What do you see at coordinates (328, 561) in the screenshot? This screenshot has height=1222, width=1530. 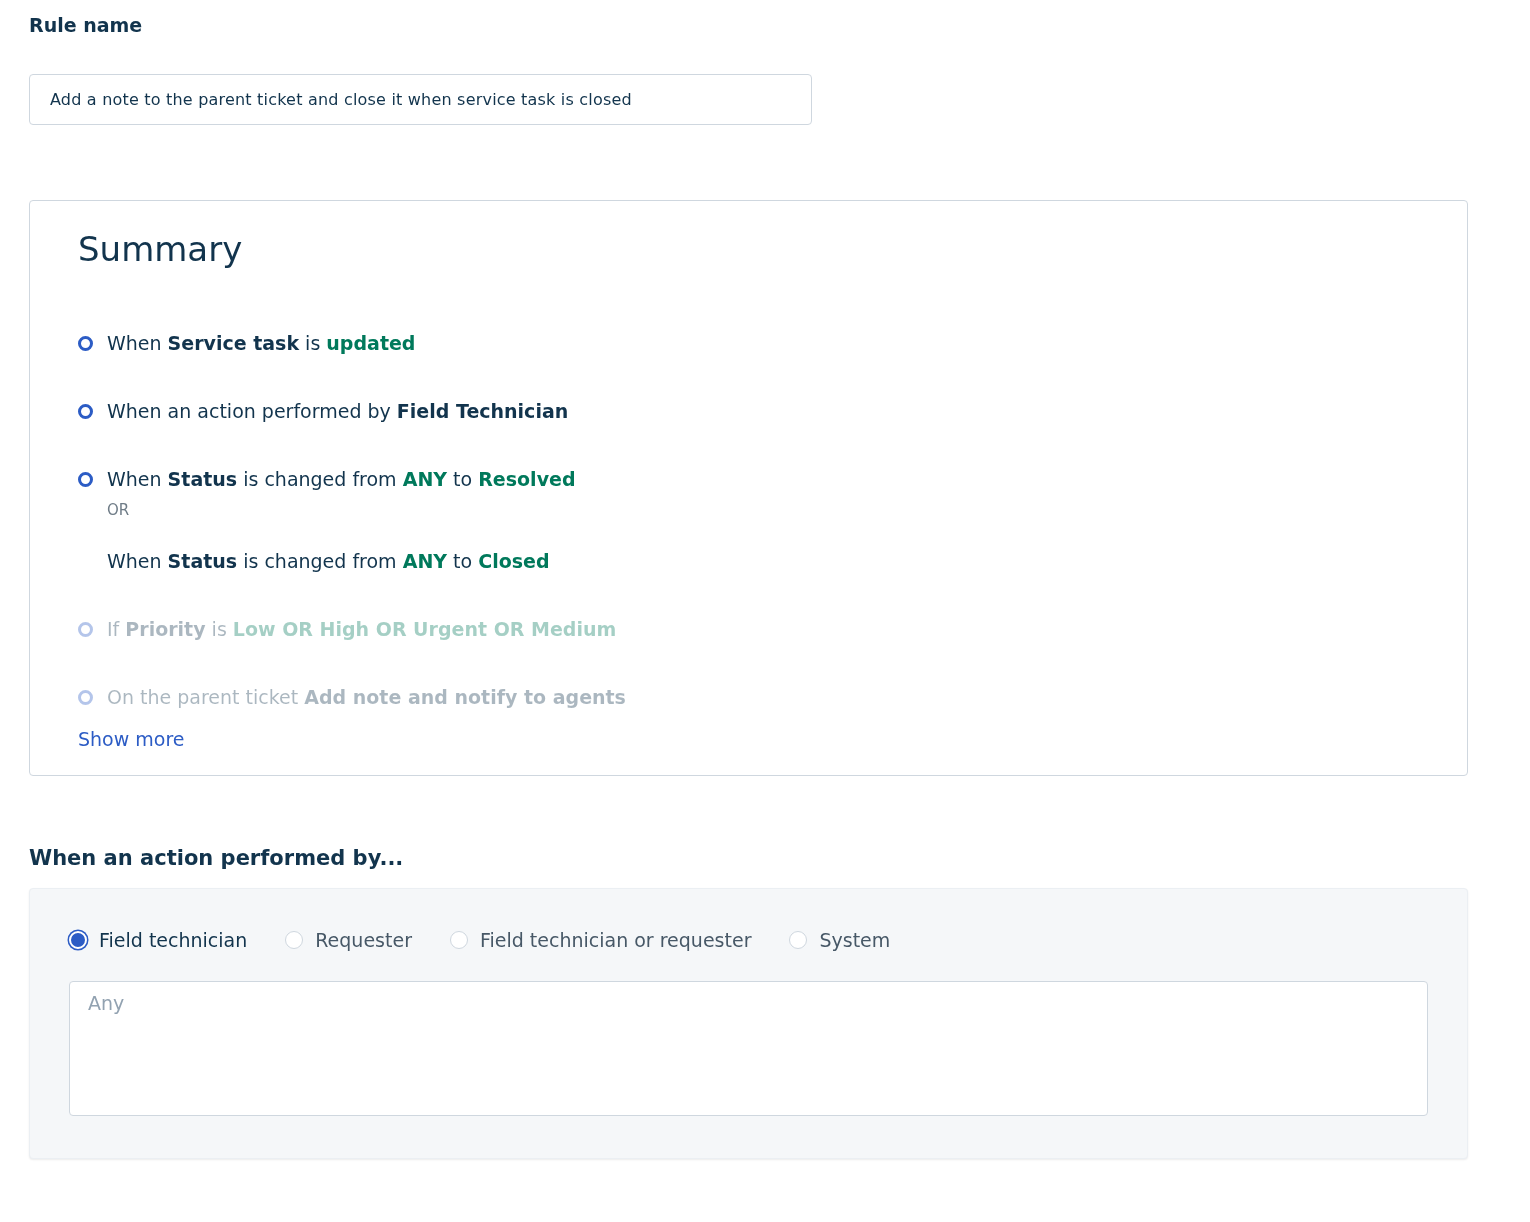 I see `condition-text: When Status is changed from ANY to Closed` at bounding box center [328, 561].